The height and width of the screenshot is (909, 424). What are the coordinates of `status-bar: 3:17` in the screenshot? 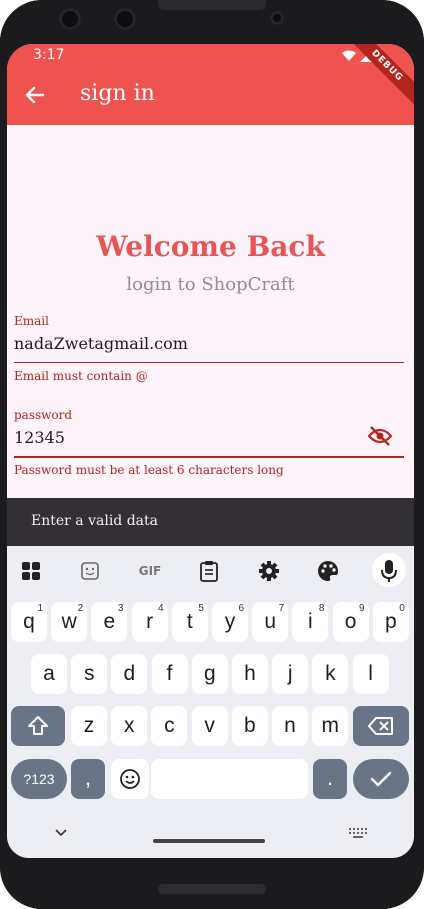 It's located at (210, 56).